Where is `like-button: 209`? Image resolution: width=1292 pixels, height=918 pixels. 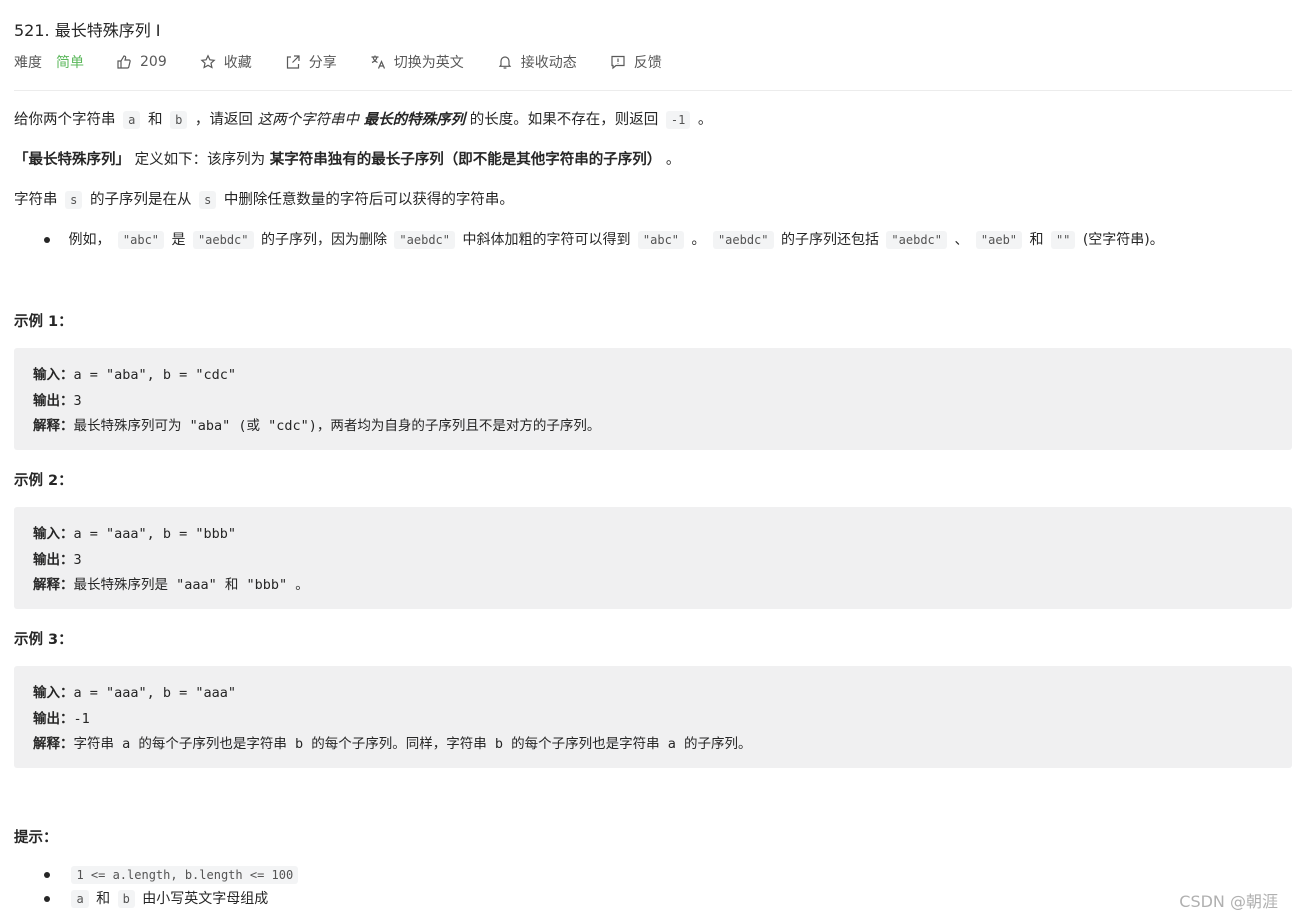 like-button: 209 is located at coordinates (141, 62).